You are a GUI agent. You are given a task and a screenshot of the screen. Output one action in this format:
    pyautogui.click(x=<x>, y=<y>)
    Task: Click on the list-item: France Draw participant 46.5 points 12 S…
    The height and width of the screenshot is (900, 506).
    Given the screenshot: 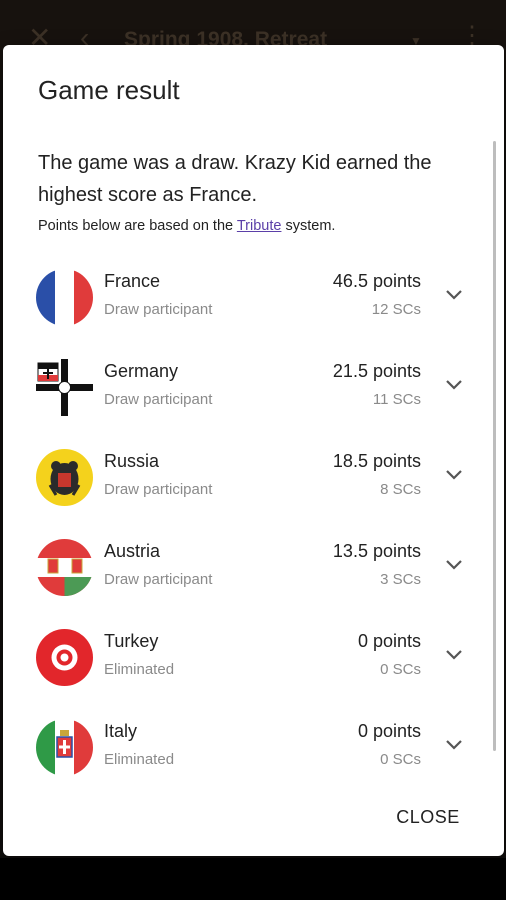 What is the action you would take?
    pyautogui.click(x=253, y=308)
    